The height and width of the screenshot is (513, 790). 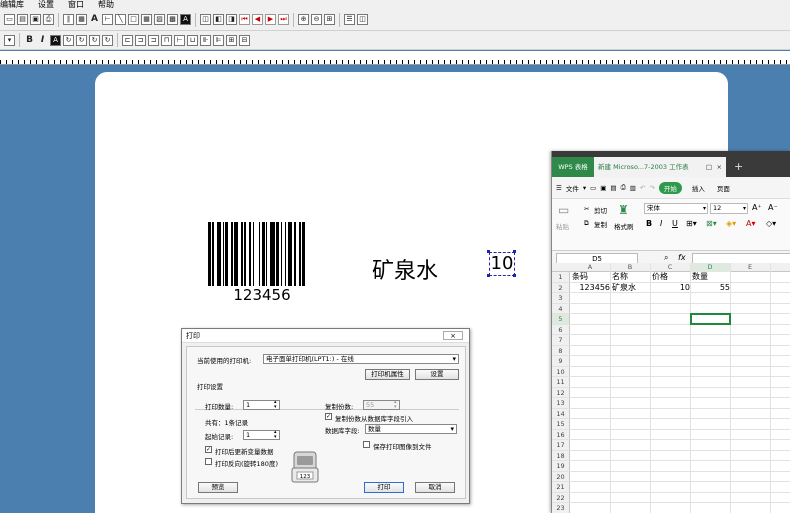 I want to click on new-tab-icon: +, so click(x=738, y=167).